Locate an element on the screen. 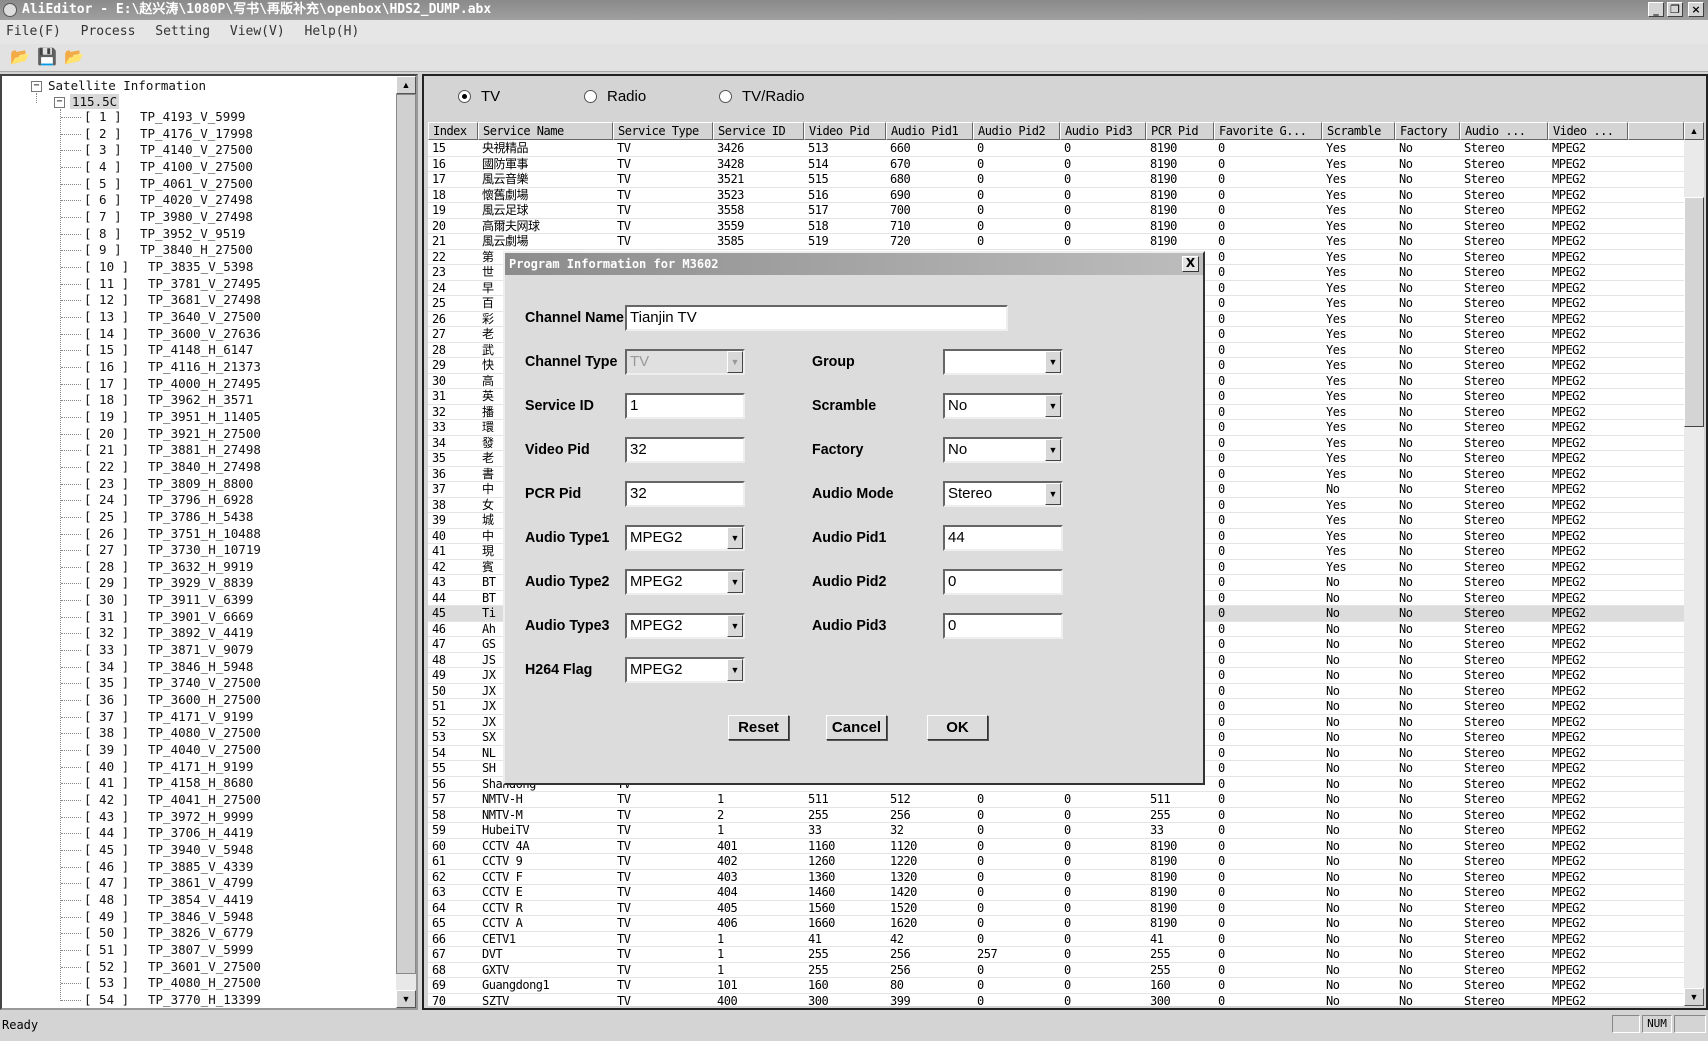  scramble-select: No ▼ is located at coordinates (1003, 406).